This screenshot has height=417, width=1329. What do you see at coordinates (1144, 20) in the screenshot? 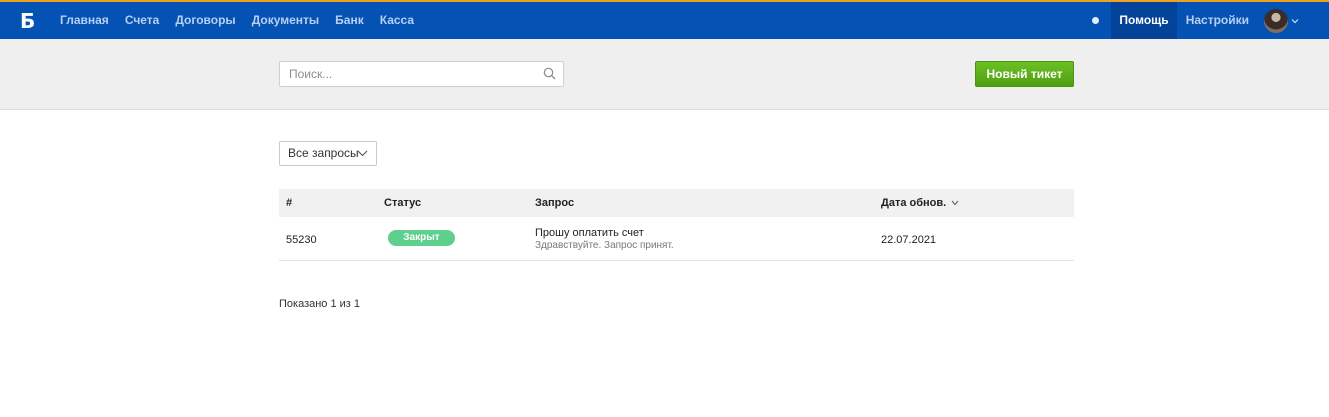
I see `nav-item-help: Помощь` at bounding box center [1144, 20].